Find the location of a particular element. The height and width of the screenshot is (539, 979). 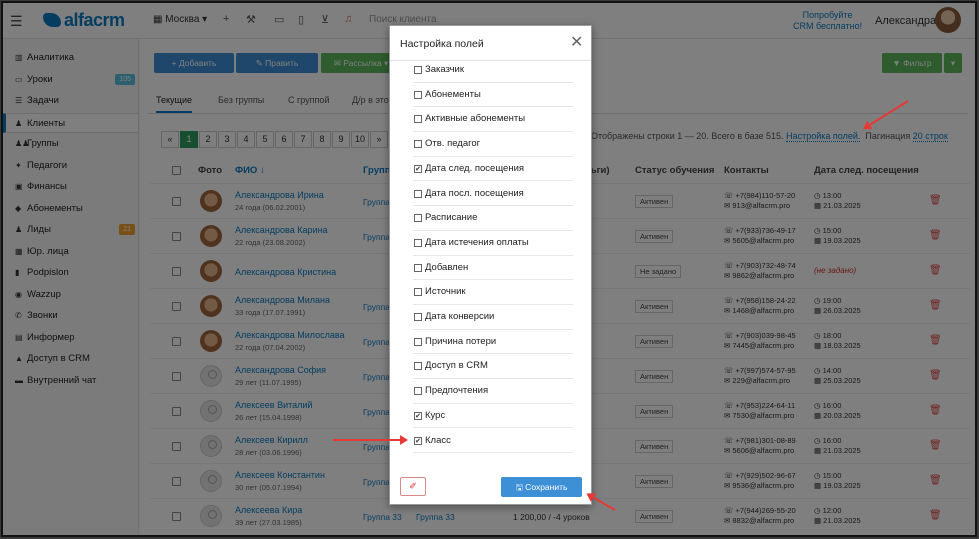

field-label: Дата конверсии is located at coordinates (460, 316).